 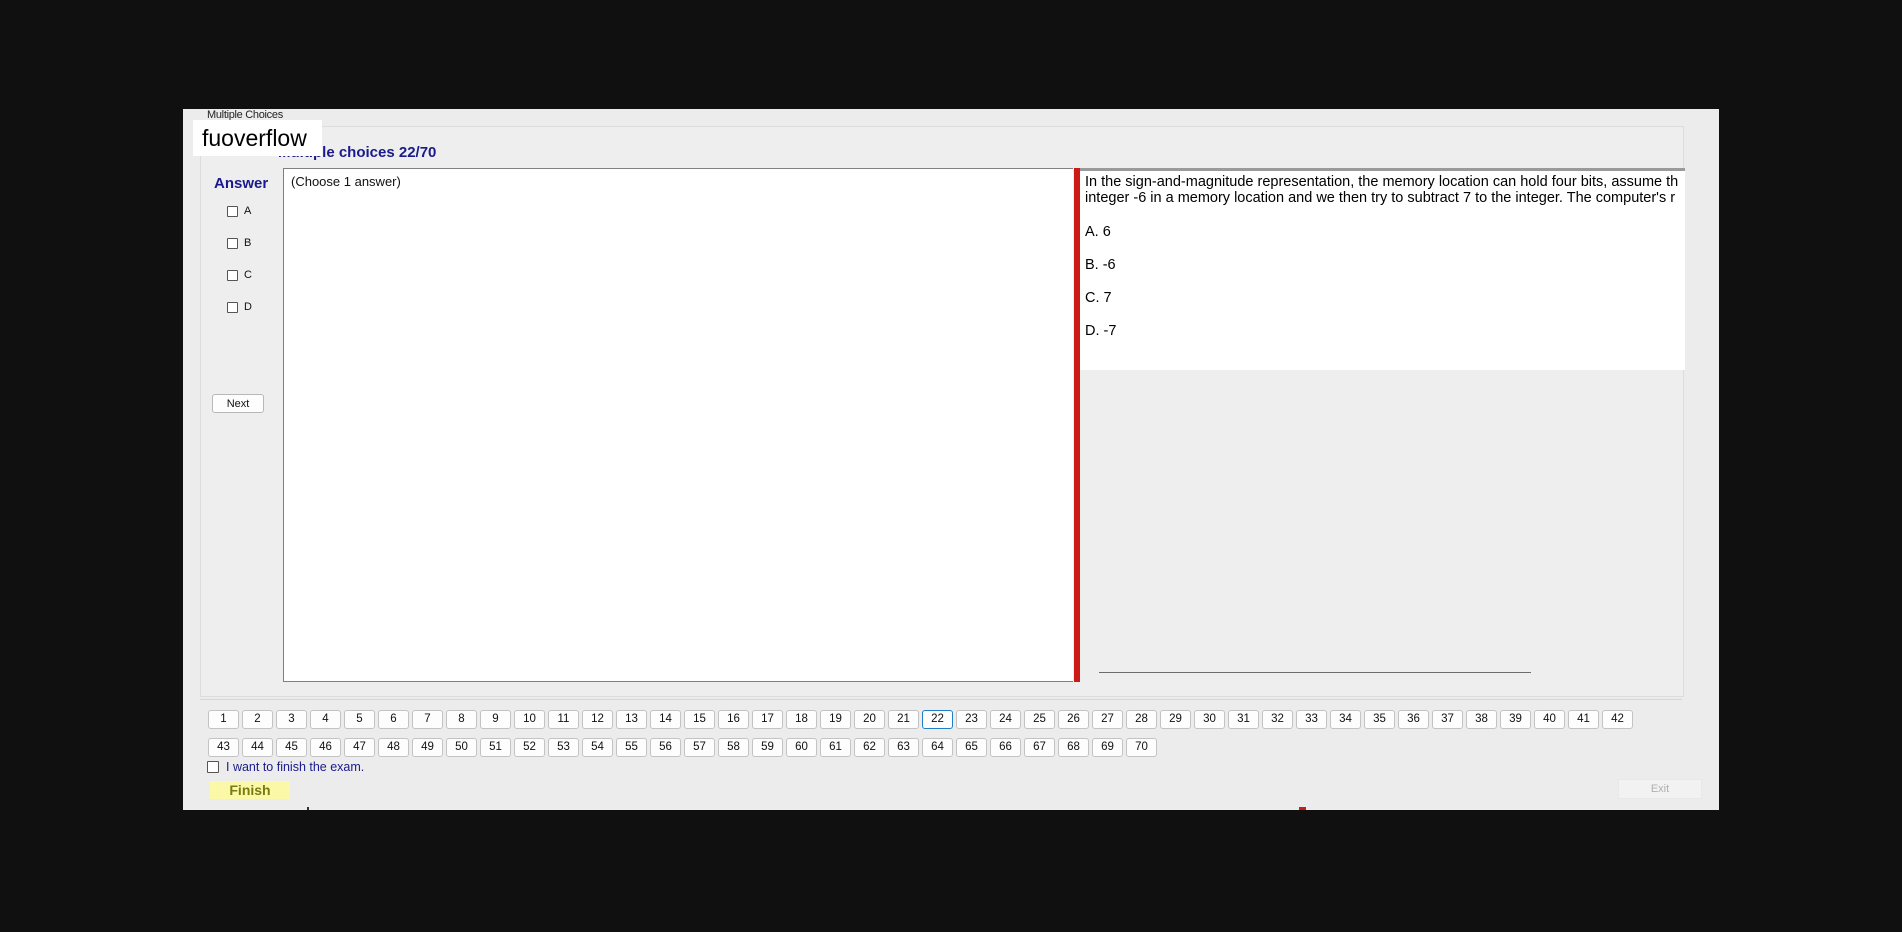 What do you see at coordinates (232, 243) in the screenshot?
I see `answer-checkbox-b` at bounding box center [232, 243].